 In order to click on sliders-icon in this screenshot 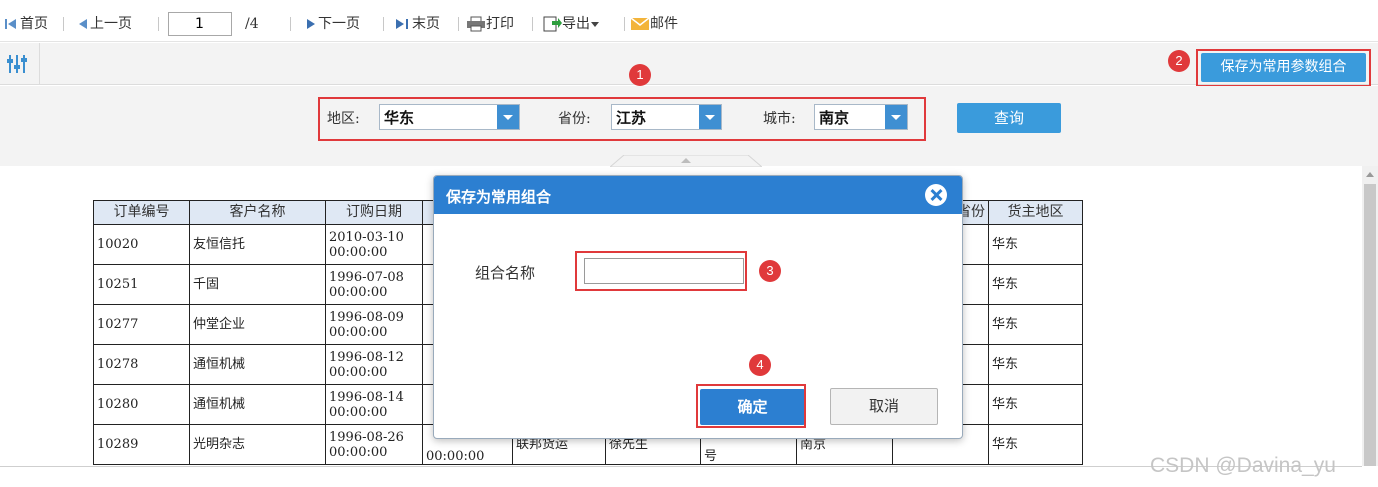, I will do `click(17, 64)`.